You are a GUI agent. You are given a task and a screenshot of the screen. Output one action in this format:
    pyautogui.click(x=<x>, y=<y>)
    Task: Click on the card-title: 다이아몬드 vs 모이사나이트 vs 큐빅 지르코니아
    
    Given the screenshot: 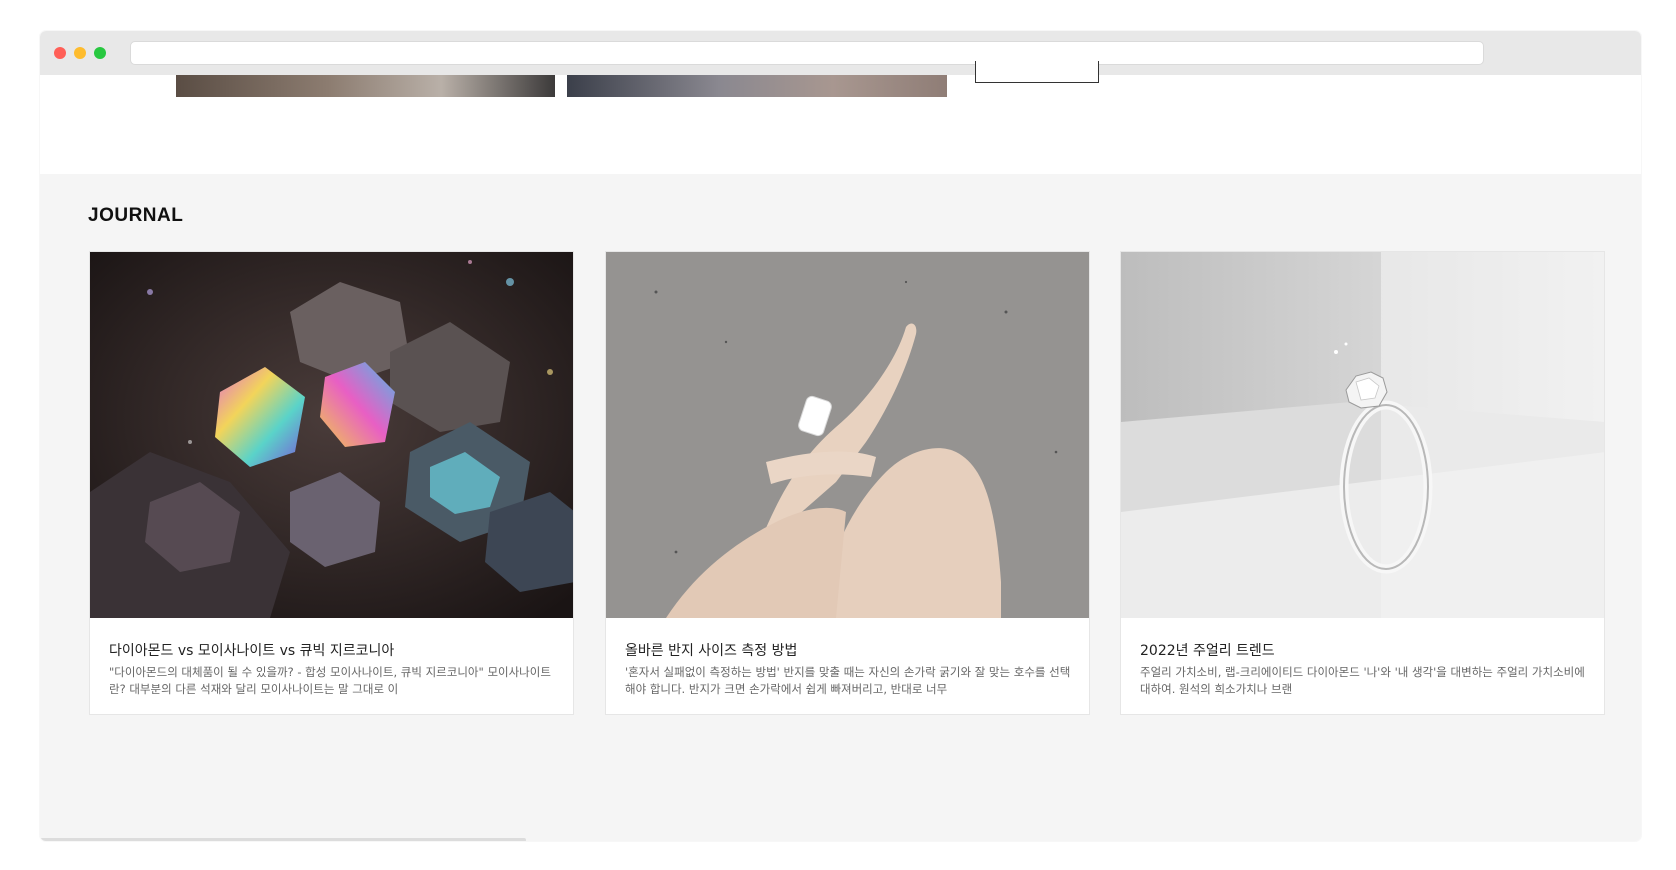 What is the action you would take?
    pyautogui.click(x=251, y=650)
    